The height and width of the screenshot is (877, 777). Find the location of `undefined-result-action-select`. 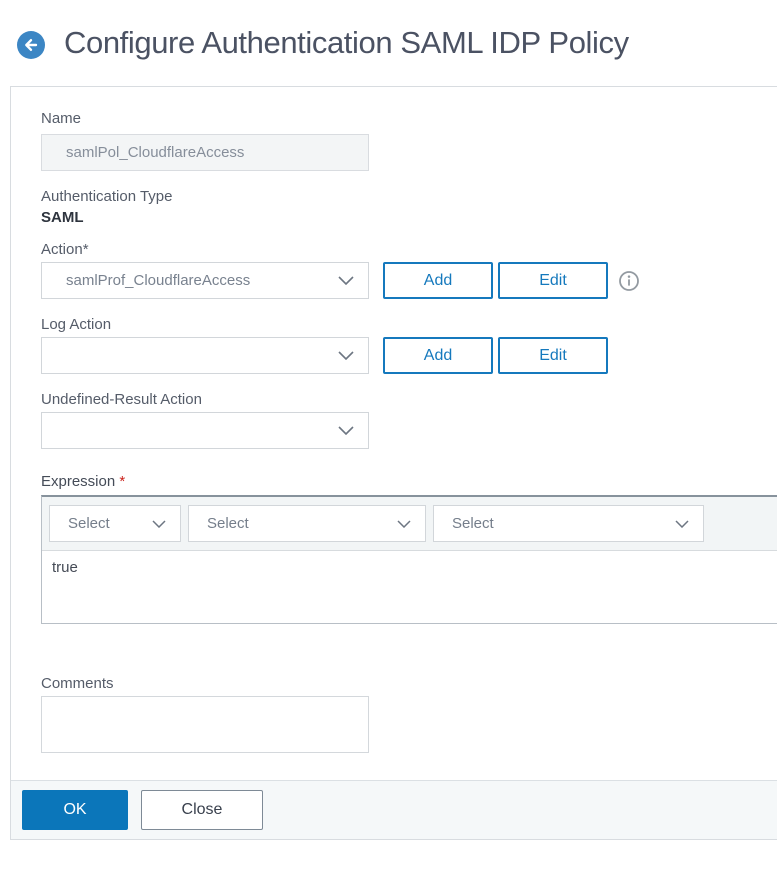

undefined-result-action-select is located at coordinates (205, 430).